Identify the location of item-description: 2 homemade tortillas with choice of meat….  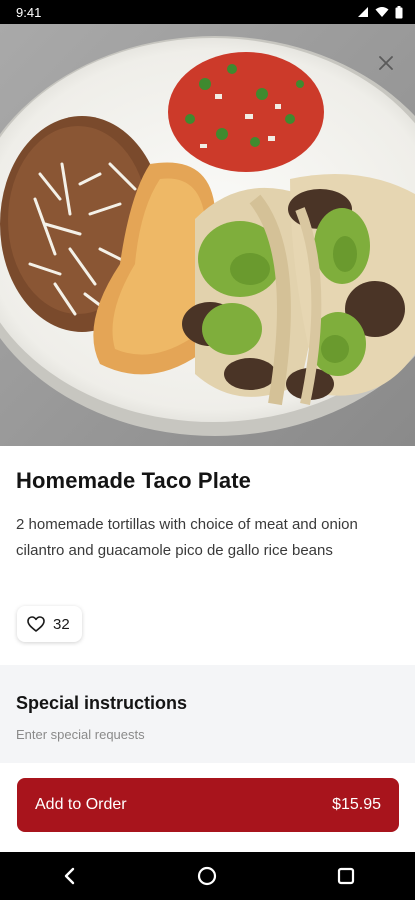
(187, 537).